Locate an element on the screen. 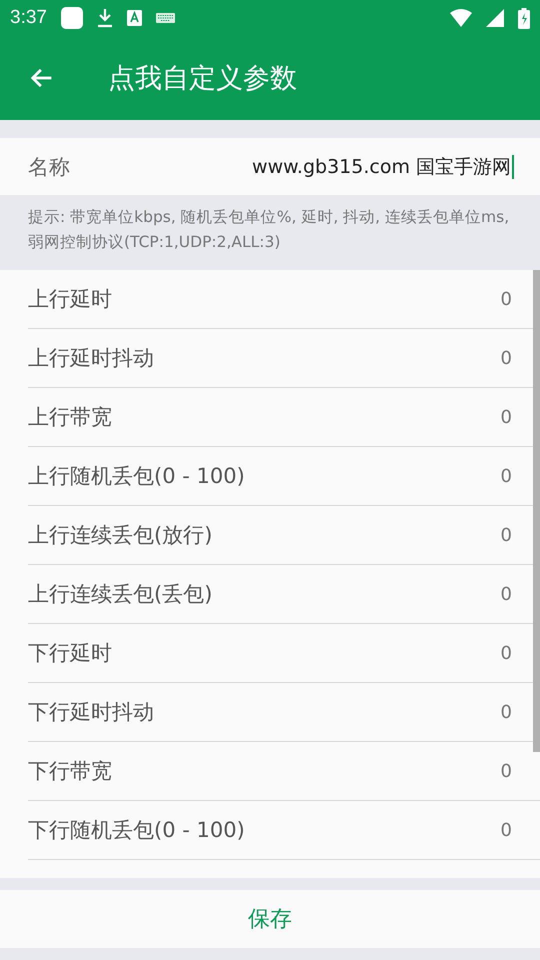 The height and width of the screenshot is (960, 540). name-input-field: www.gb315.com 国宝手游网 is located at coordinates (383, 166).